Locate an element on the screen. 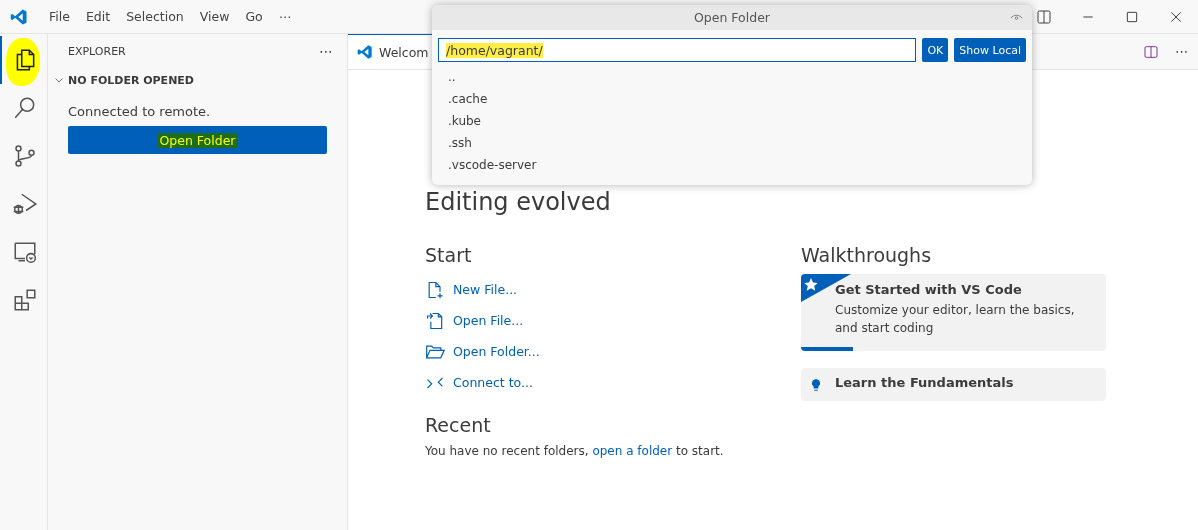 This screenshot has height=530, width=1198. section-title: Walkthroughs is located at coordinates (867, 255).